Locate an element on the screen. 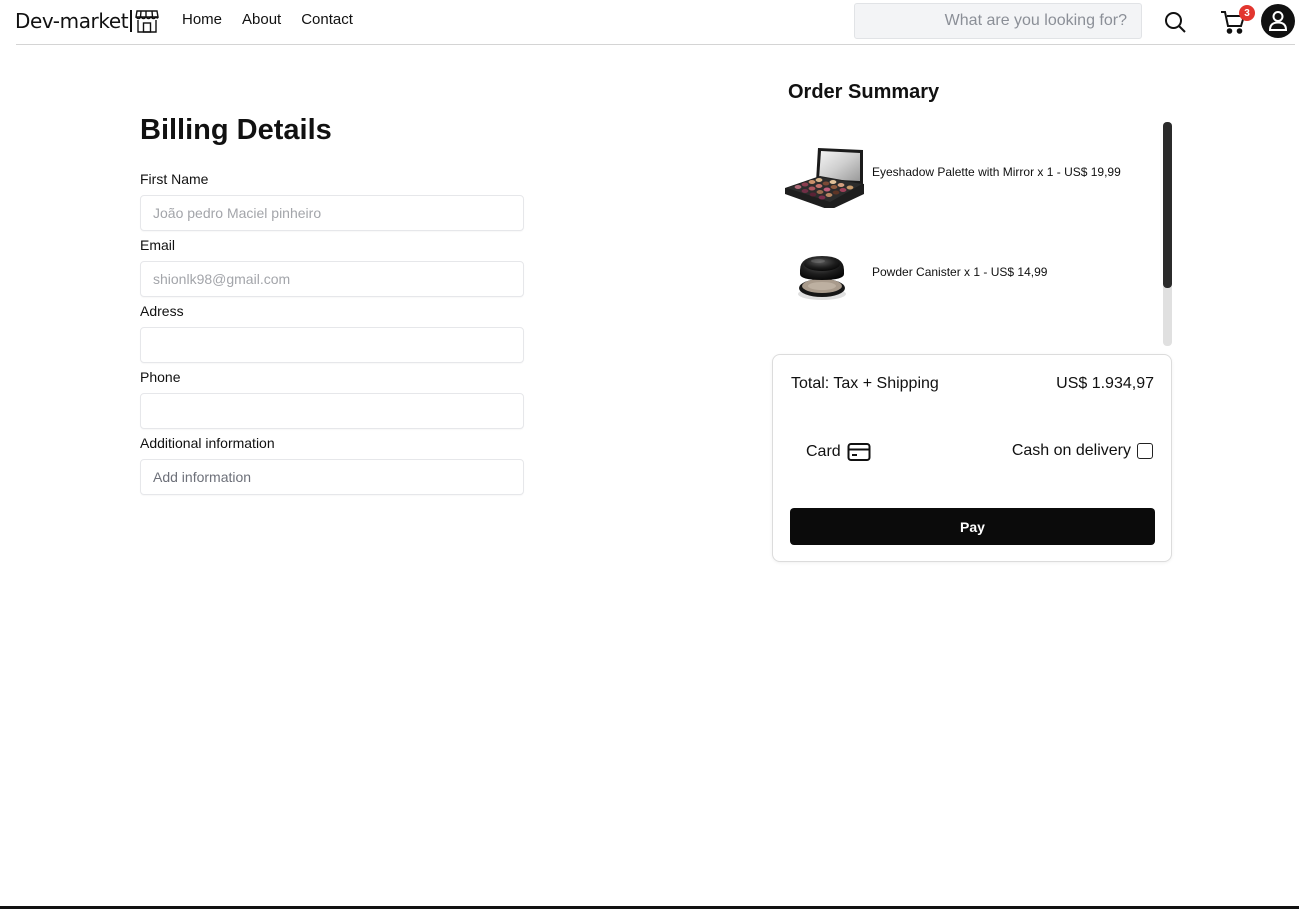 The width and height of the screenshot is (1299, 909). nav-about-link: About is located at coordinates (261, 19).